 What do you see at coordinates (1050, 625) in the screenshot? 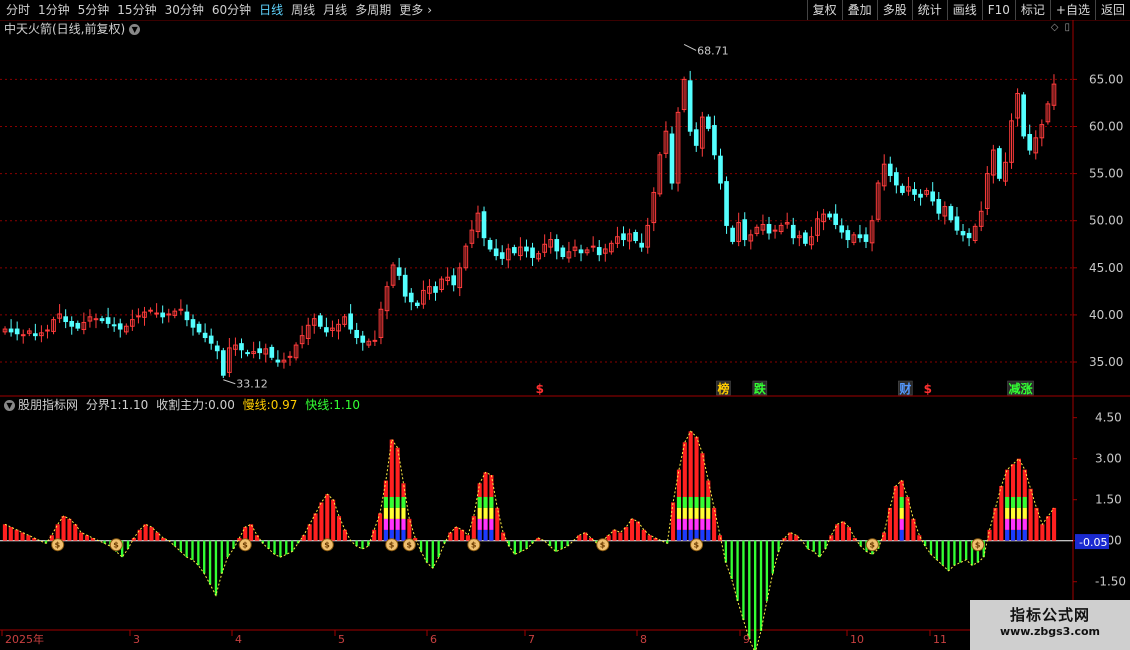
I see `watermark: 指标公式网 www.zbgs3.com` at bounding box center [1050, 625].